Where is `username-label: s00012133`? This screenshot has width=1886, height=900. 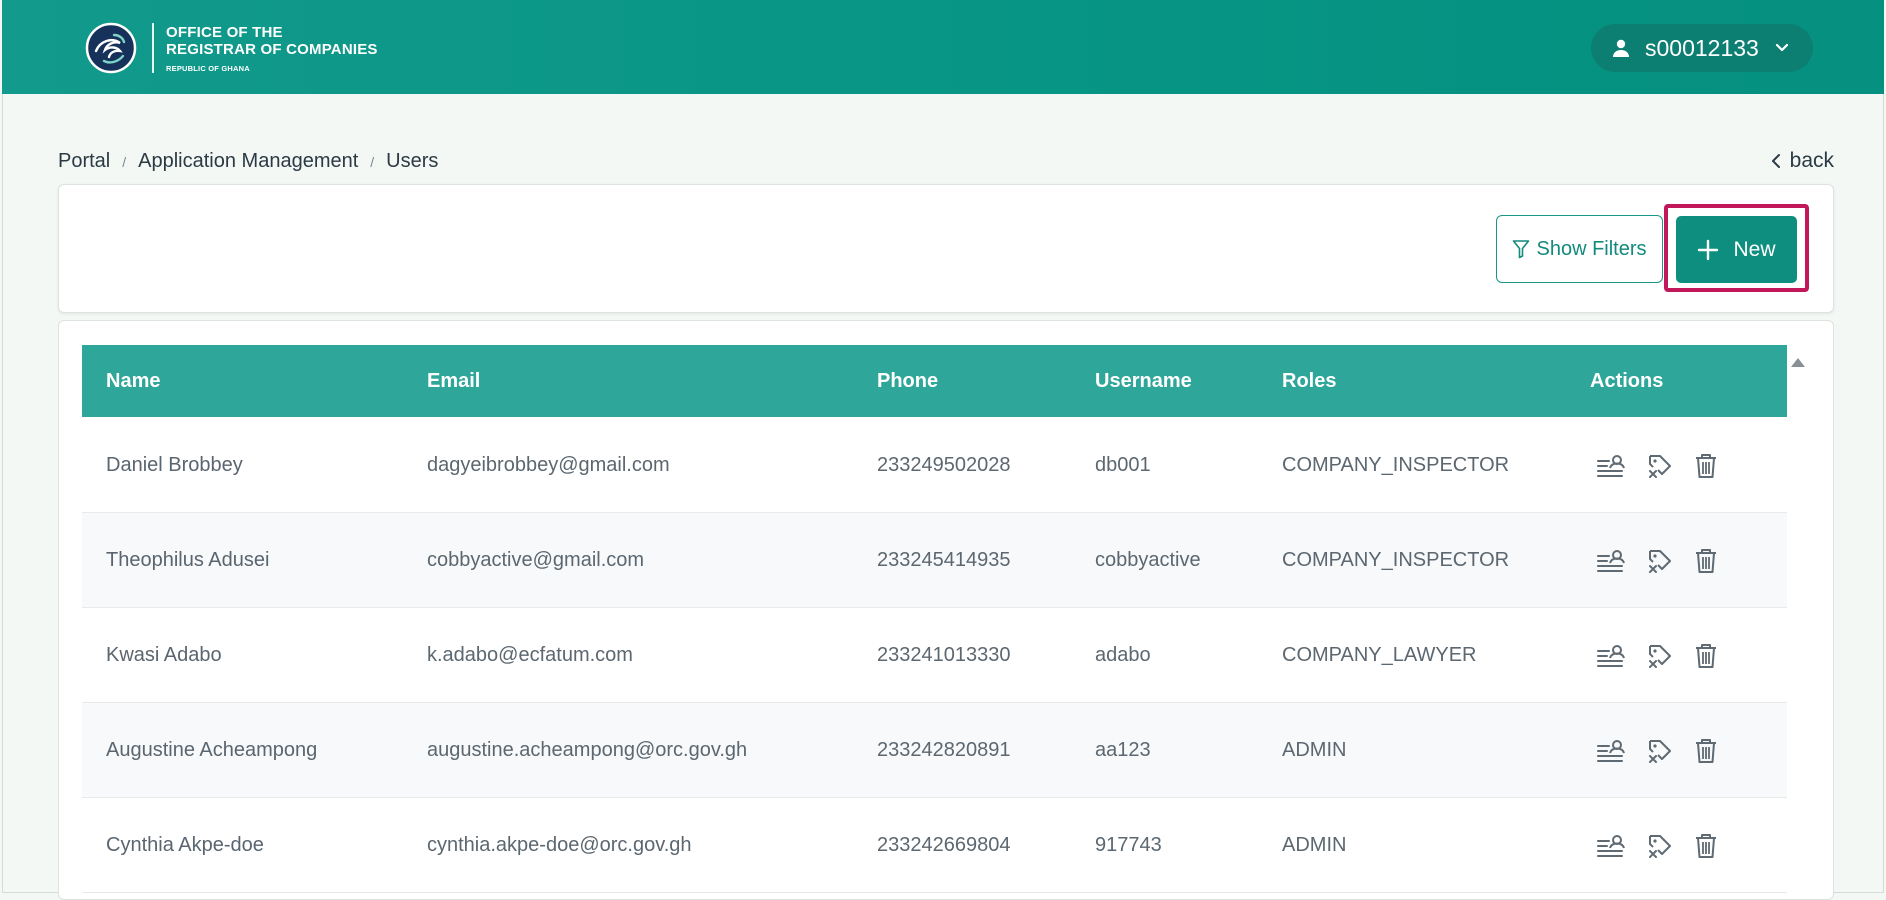 username-label: s00012133 is located at coordinates (1702, 47).